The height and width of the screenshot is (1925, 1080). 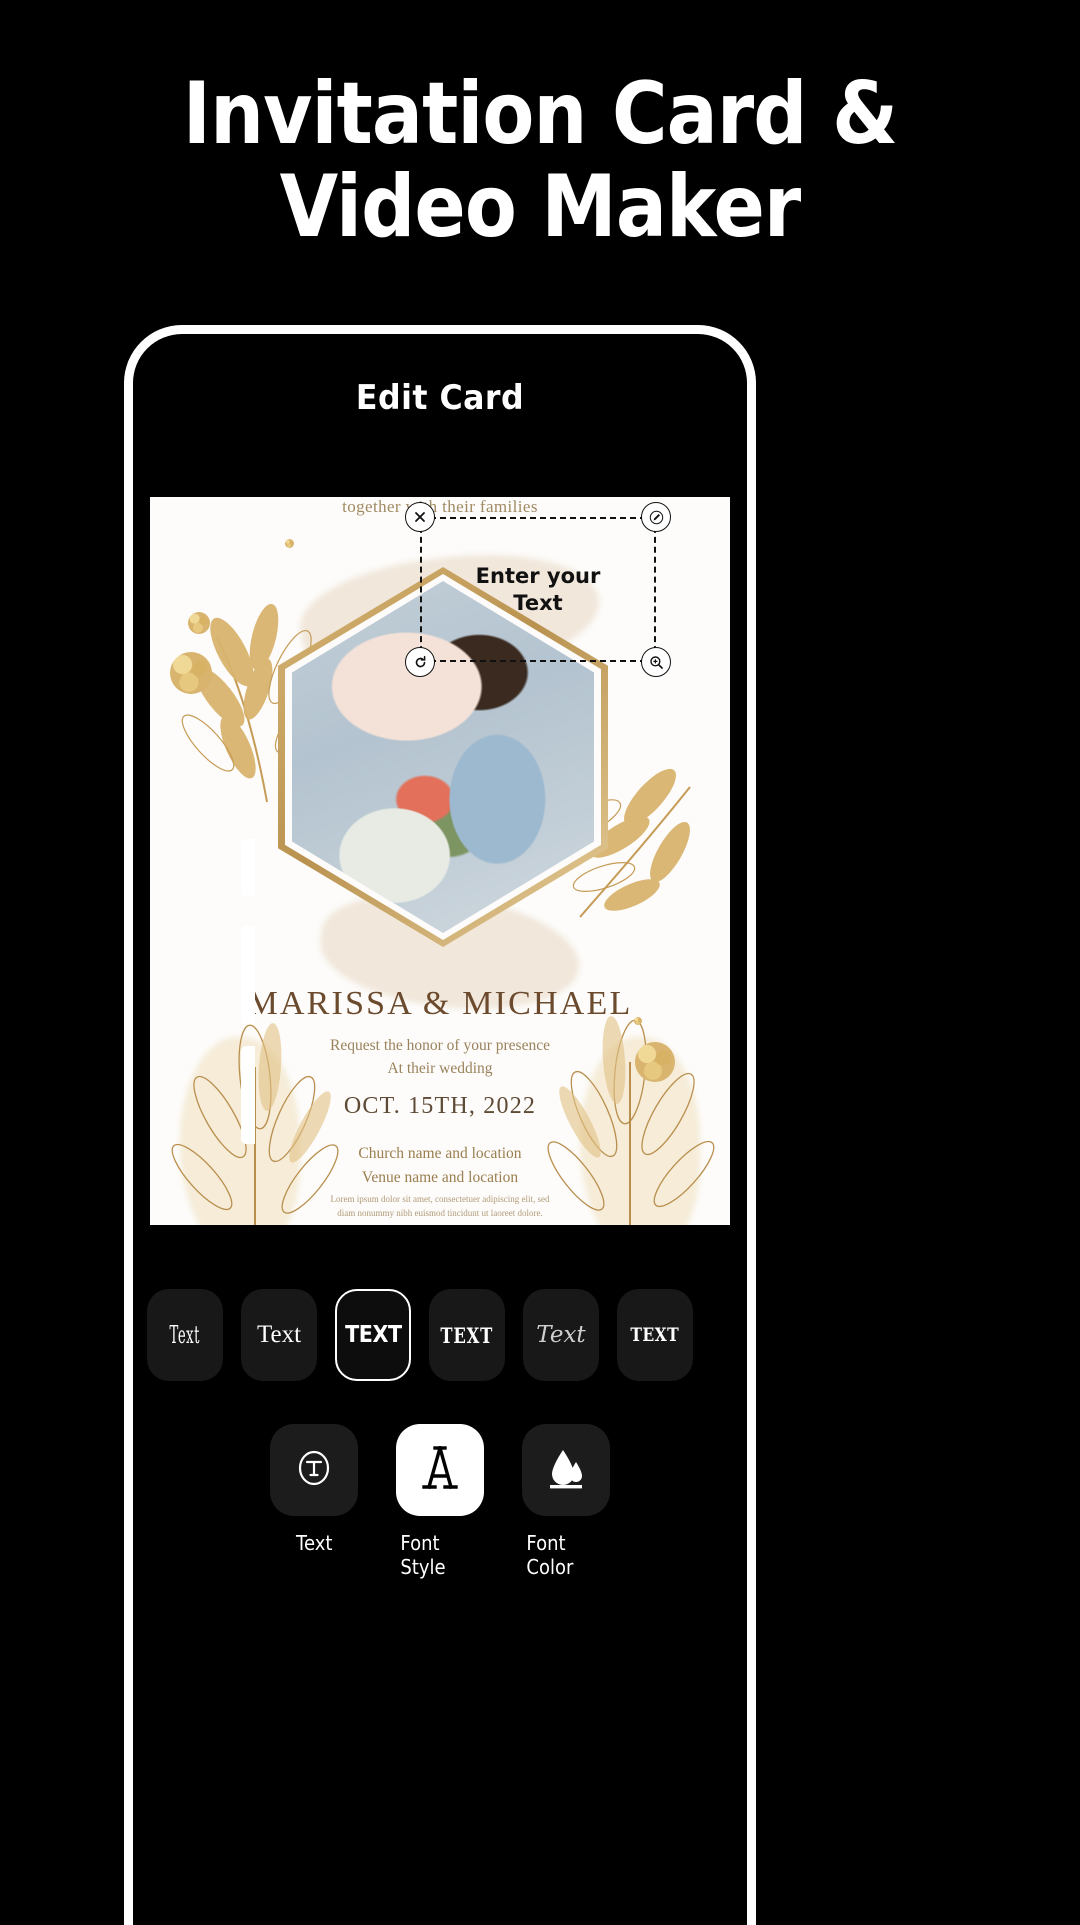 I want to click on circled-t-icon, so click(x=314, y=1470).